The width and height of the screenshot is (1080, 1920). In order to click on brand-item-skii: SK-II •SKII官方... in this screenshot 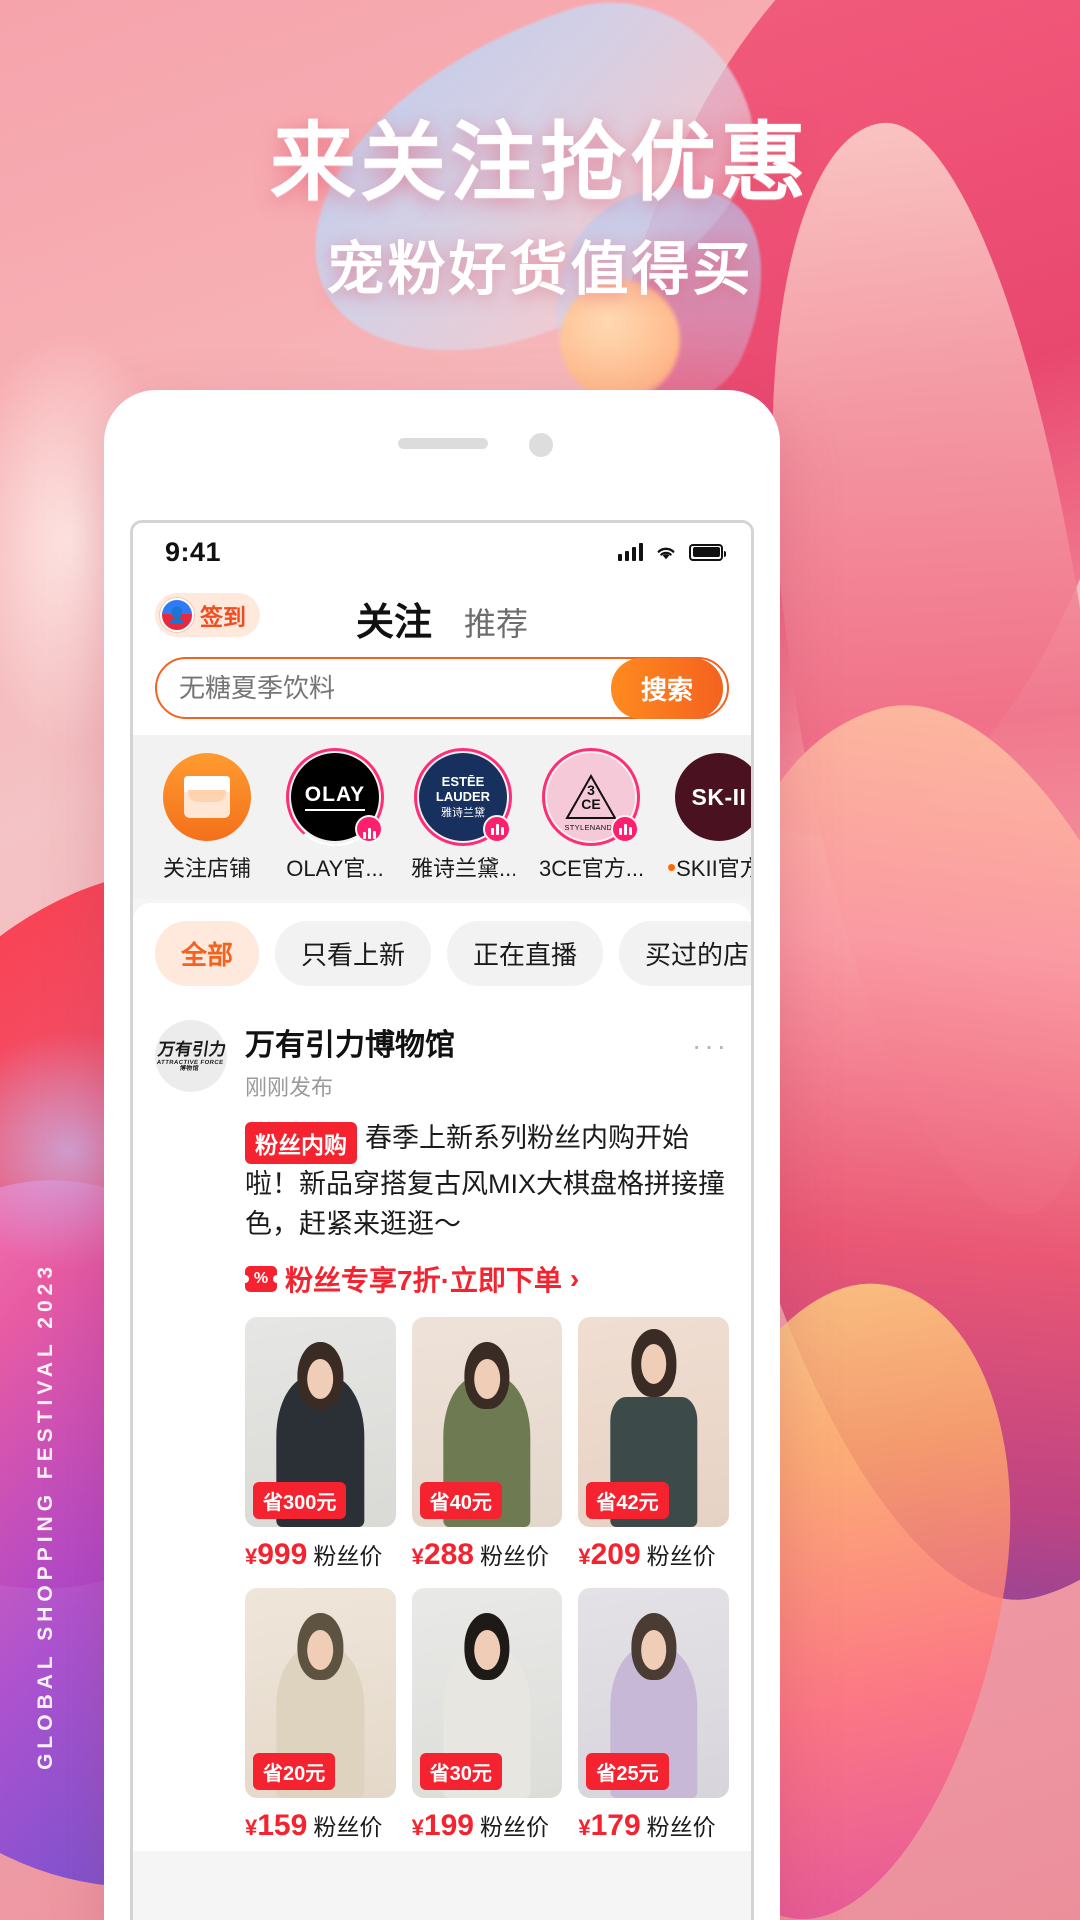, I will do `click(709, 818)`.